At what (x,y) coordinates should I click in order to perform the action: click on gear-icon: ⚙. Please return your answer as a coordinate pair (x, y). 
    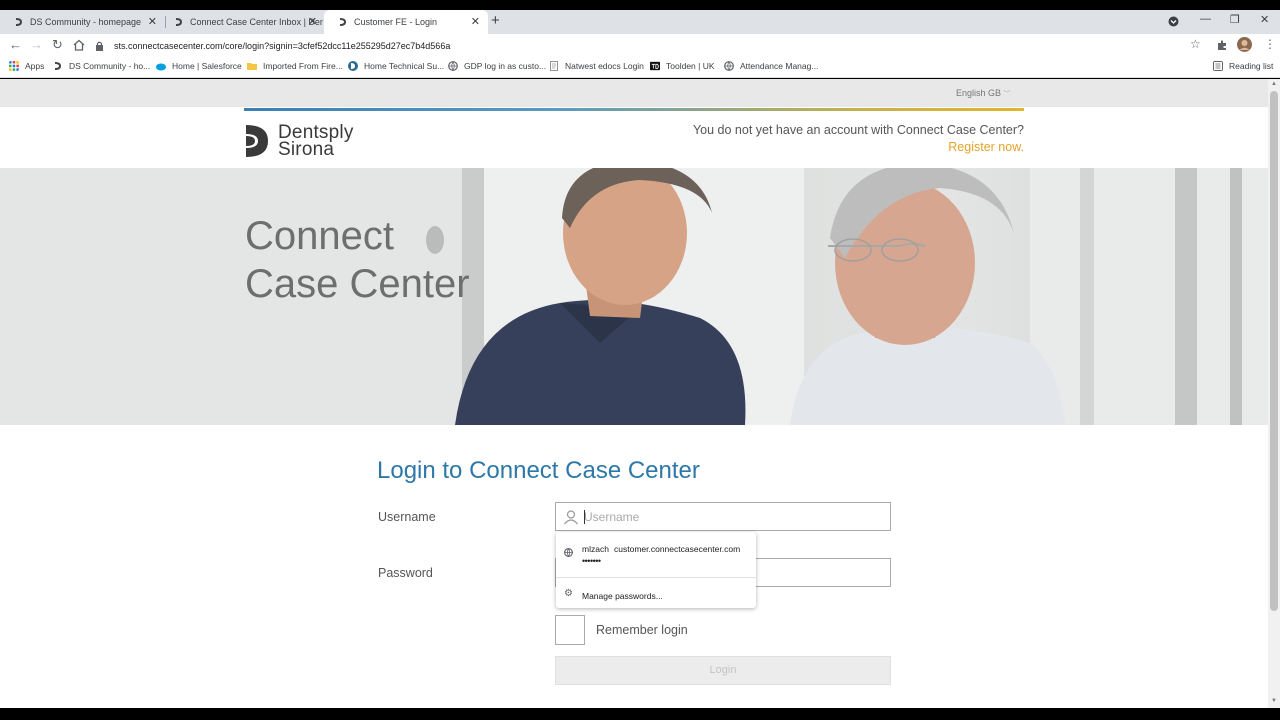
    Looking at the image, I should click on (568, 593).